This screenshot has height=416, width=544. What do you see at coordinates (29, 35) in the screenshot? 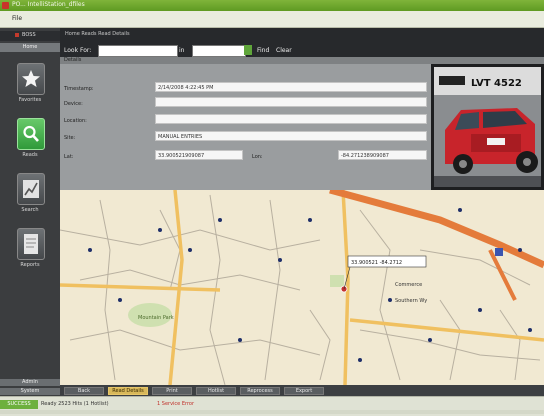
I see `sidebar-brand: BOSS` at bounding box center [29, 35].